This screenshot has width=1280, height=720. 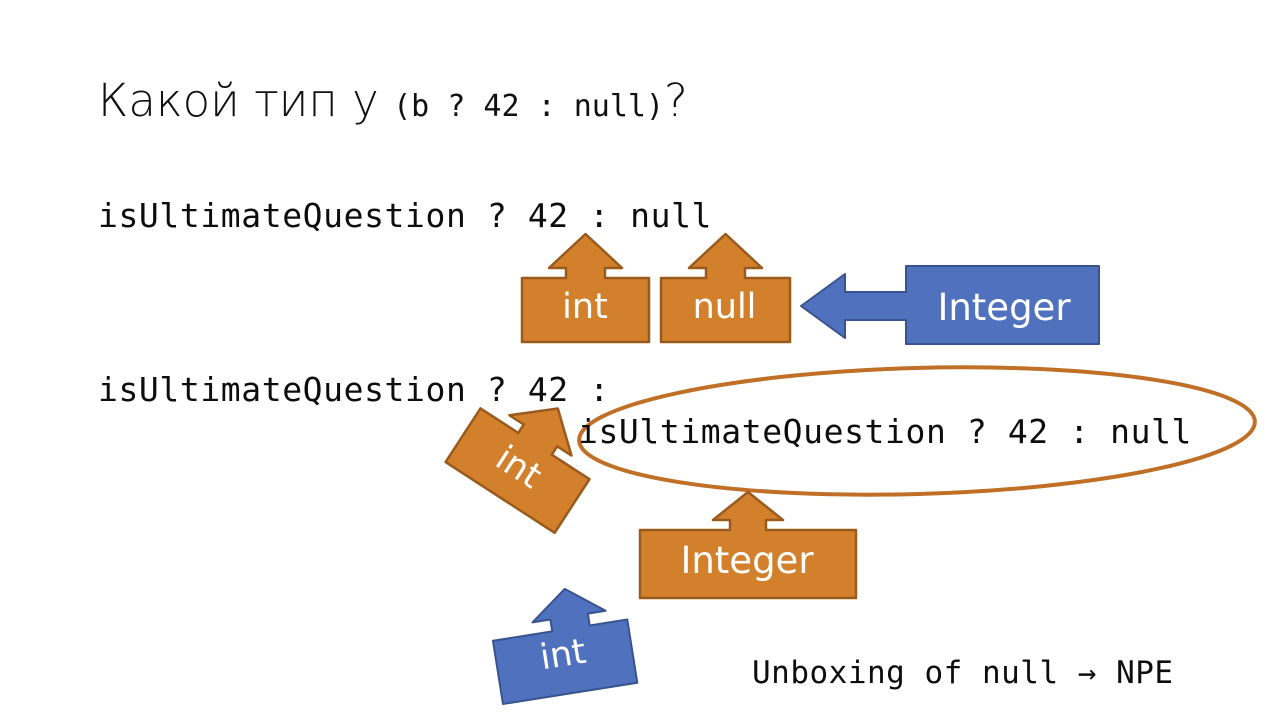 I want to click on code-line-nested: isUltimateQuestion ? 42 : null, so click(x=885, y=431).